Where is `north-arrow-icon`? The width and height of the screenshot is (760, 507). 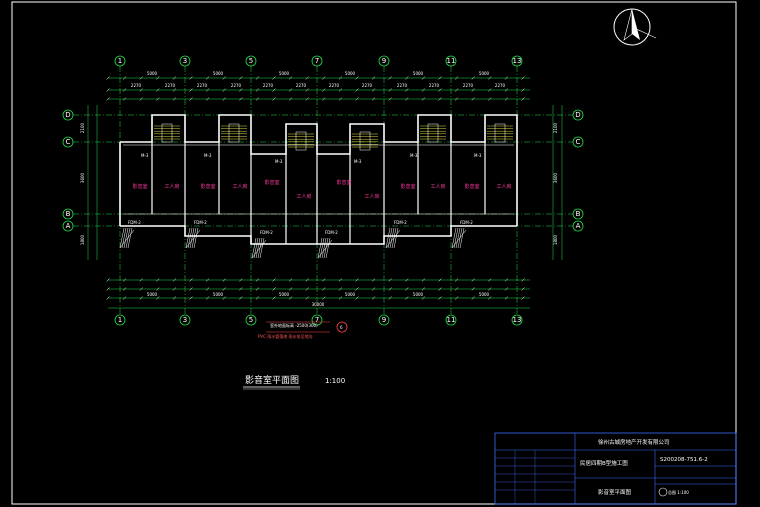
north-arrow-icon is located at coordinates (635, 27).